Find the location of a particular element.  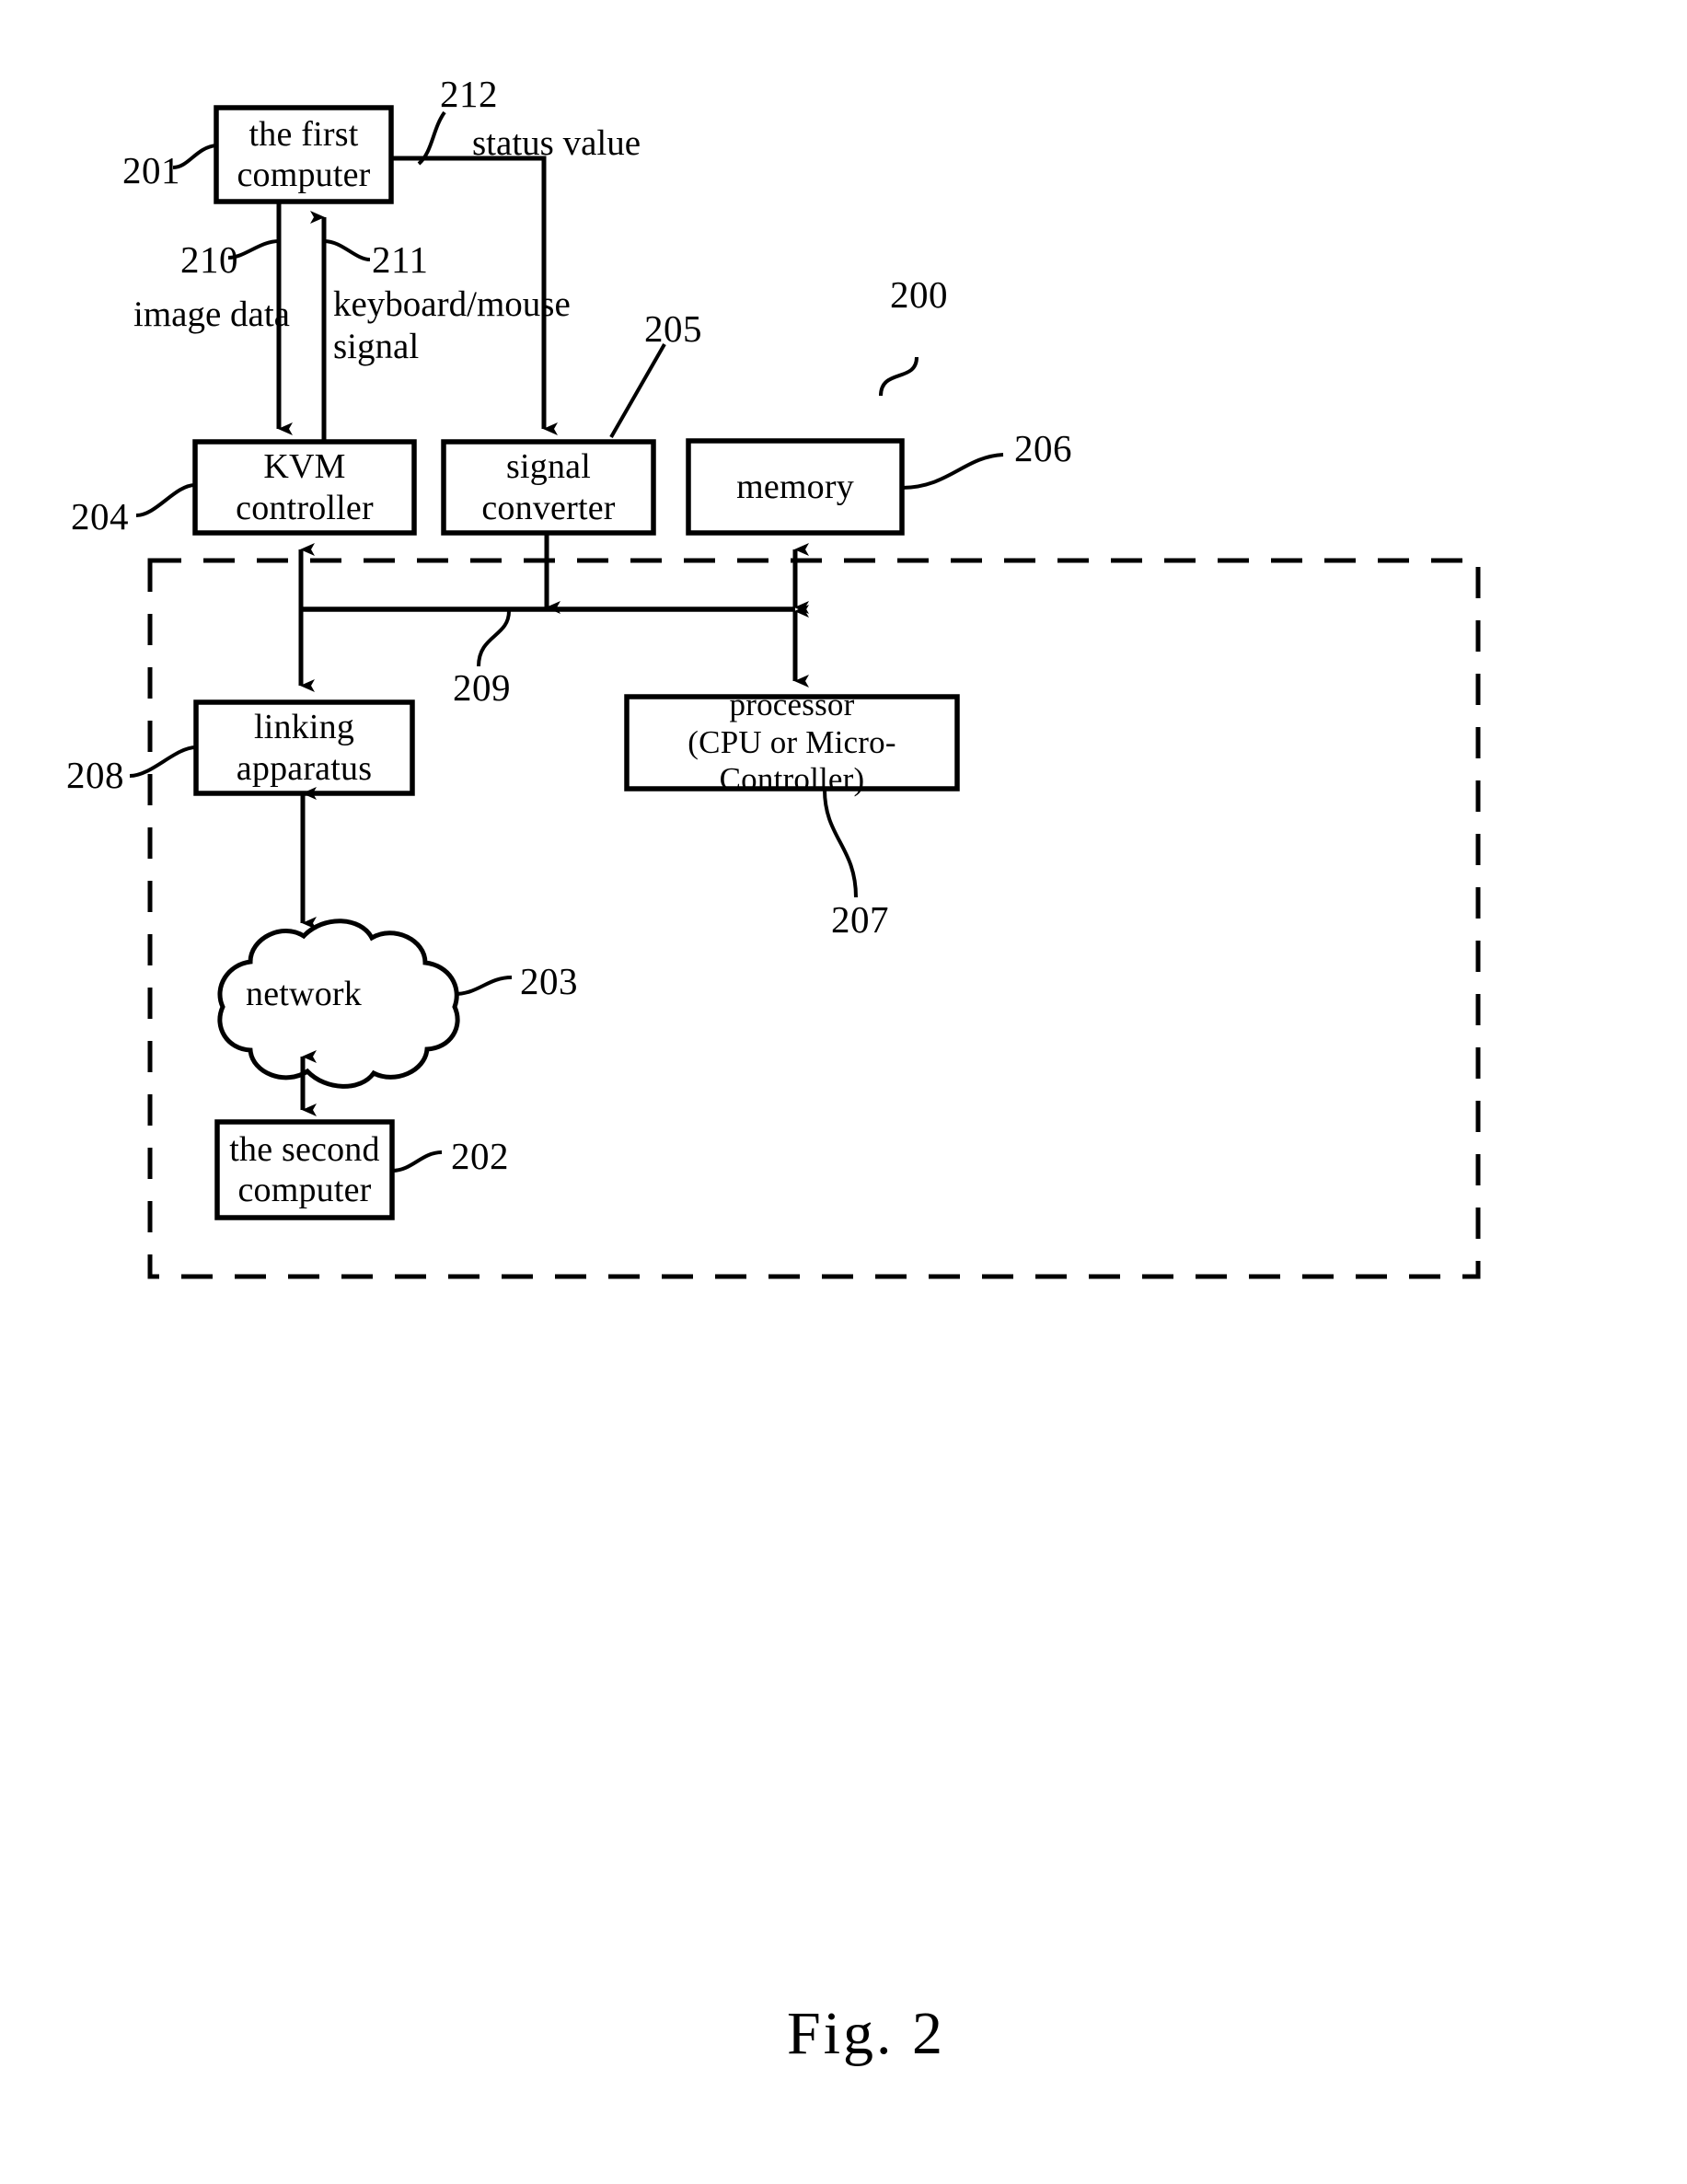

ref-209: 209 is located at coordinates (482, 687).